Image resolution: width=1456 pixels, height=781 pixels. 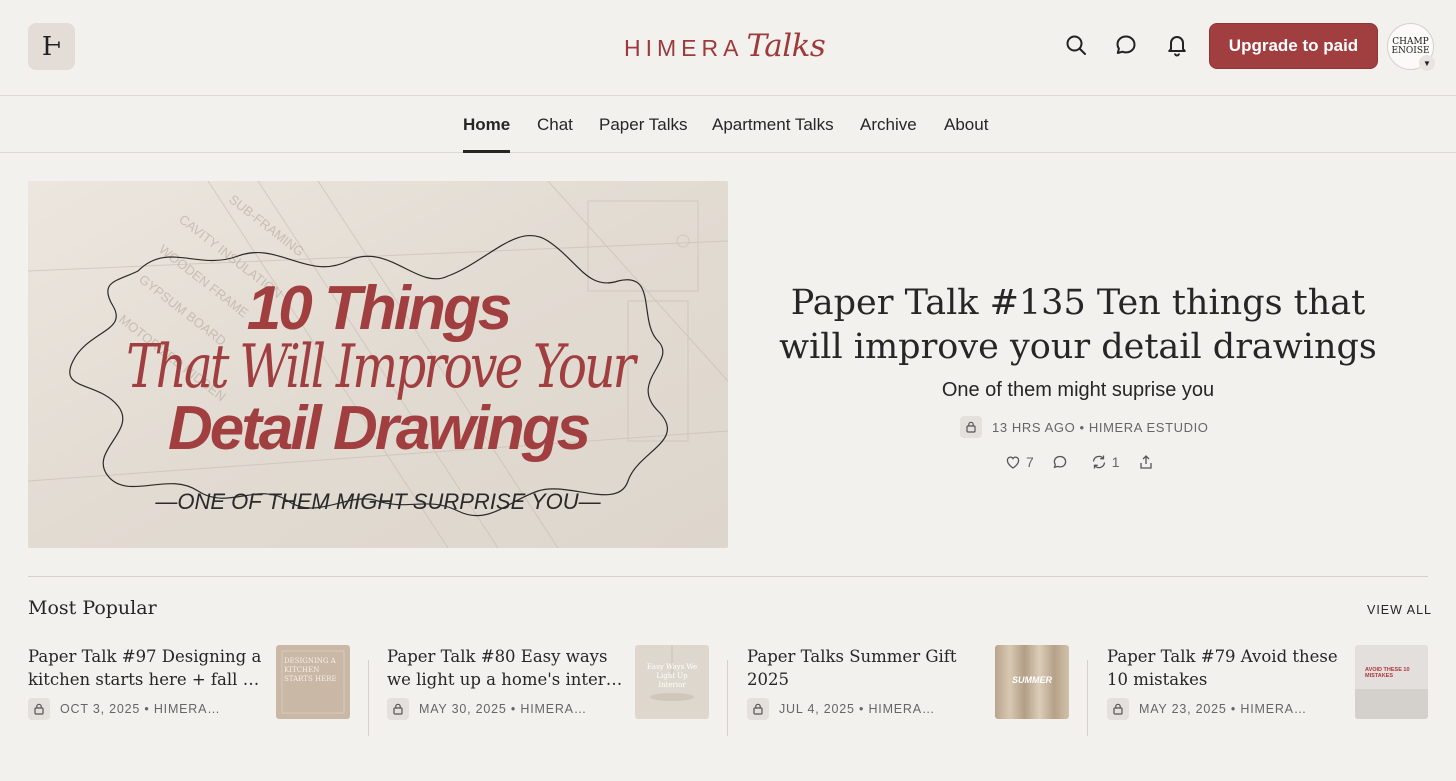 I want to click on hero-post-actions: 7 1, so click(x=1091, y=462).